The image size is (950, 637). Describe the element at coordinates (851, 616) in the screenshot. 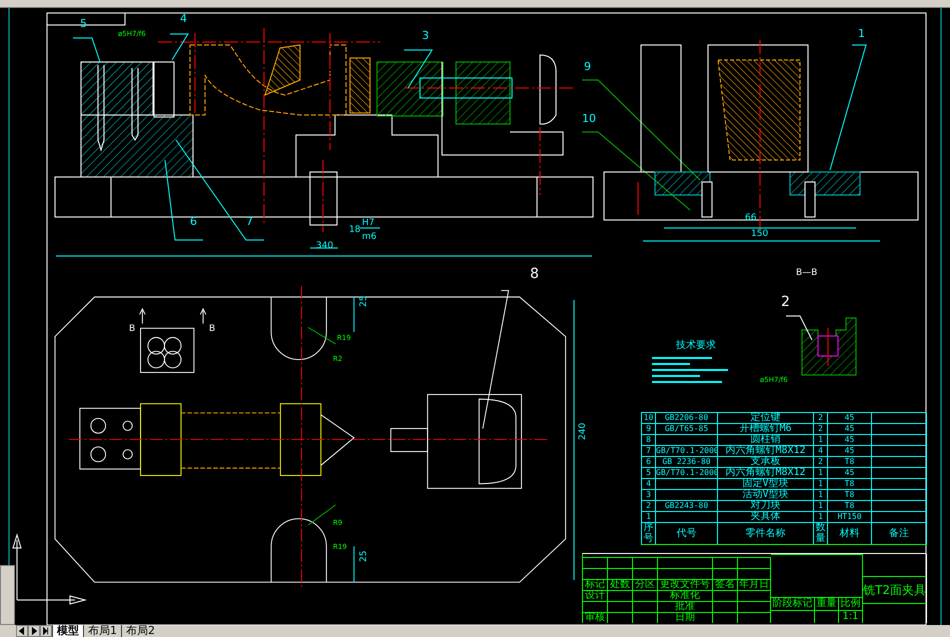

I see `scale-value: 1:1` at that location.